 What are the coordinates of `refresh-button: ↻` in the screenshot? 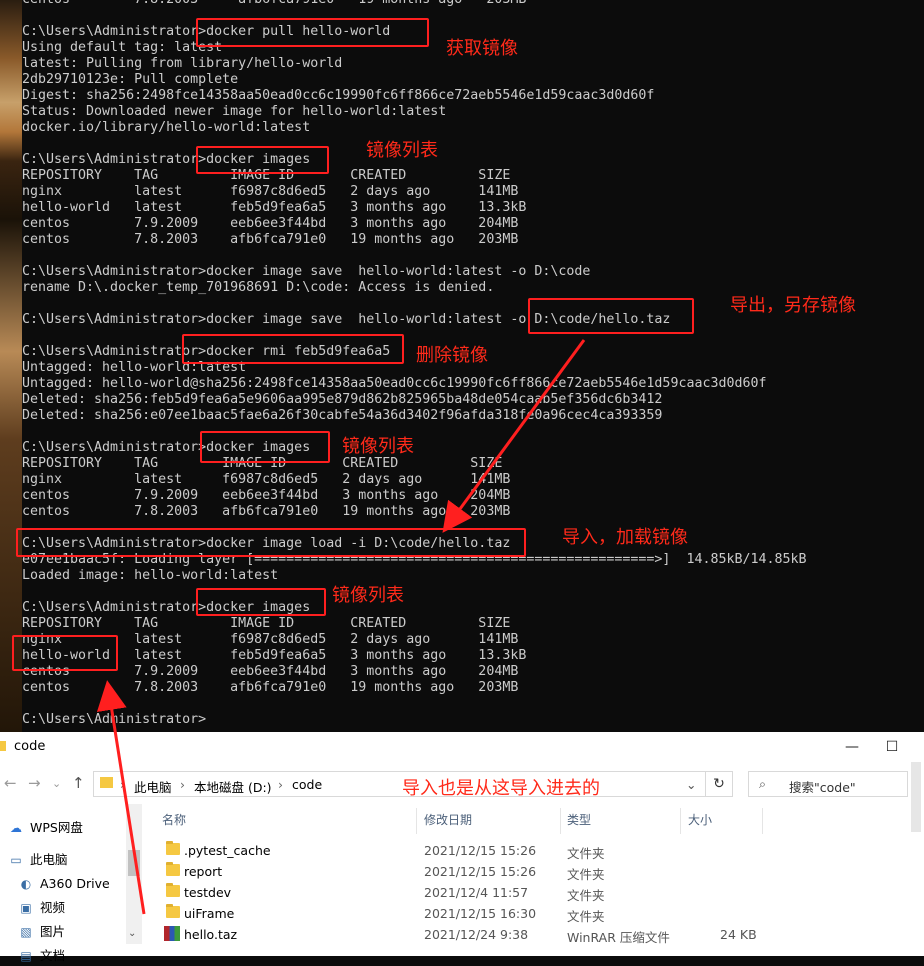 It's located at (719, 784).